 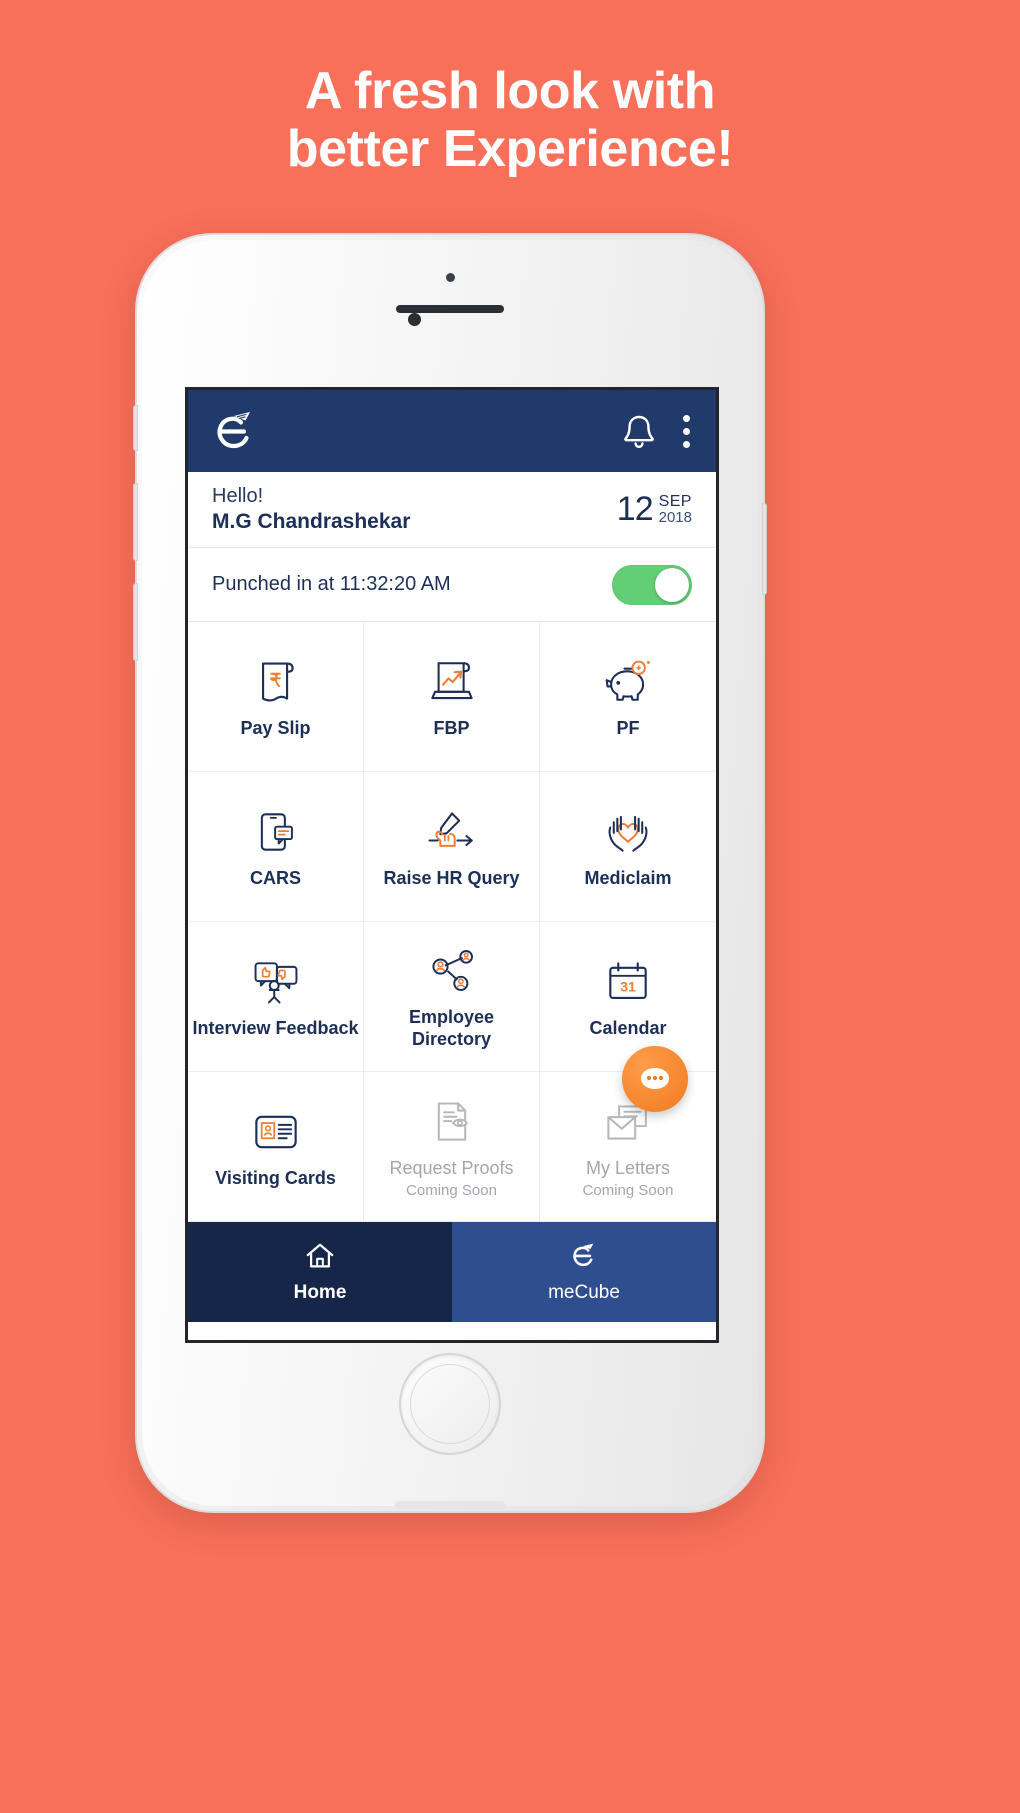 What do you see at coordinates (652, 584) in the screenshot?
I see `punch-toggle` at bounding box center [652, 584].